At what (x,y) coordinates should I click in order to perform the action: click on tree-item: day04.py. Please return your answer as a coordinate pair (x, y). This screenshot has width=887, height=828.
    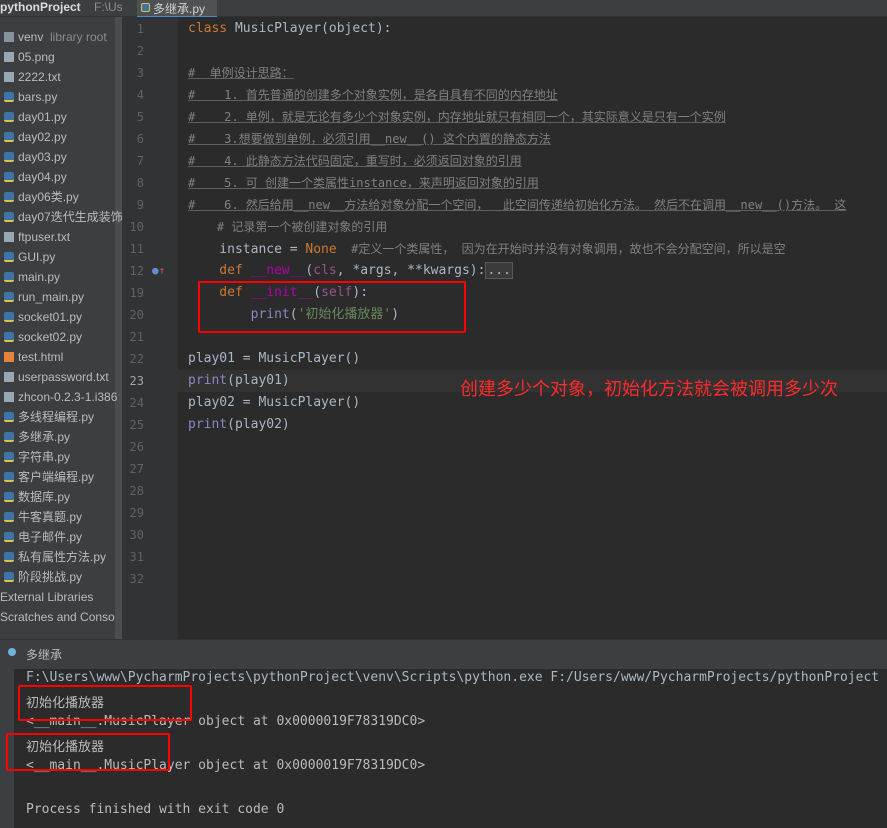
    Looking at the image, I should click on (61, 177).